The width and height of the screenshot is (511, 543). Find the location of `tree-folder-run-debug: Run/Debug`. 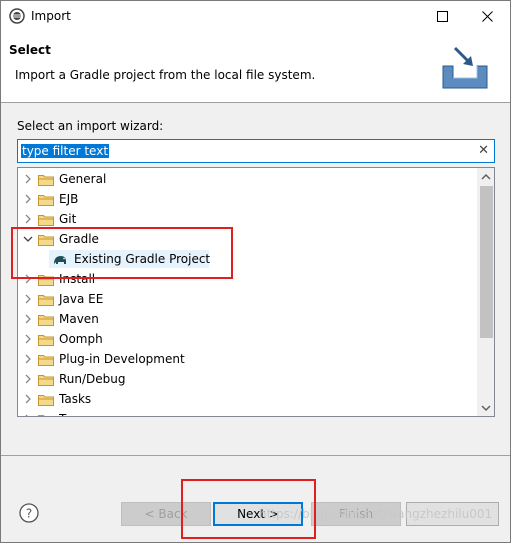

tree-folder-run-debug: Run/Debug is located at coordinates (248, 379).